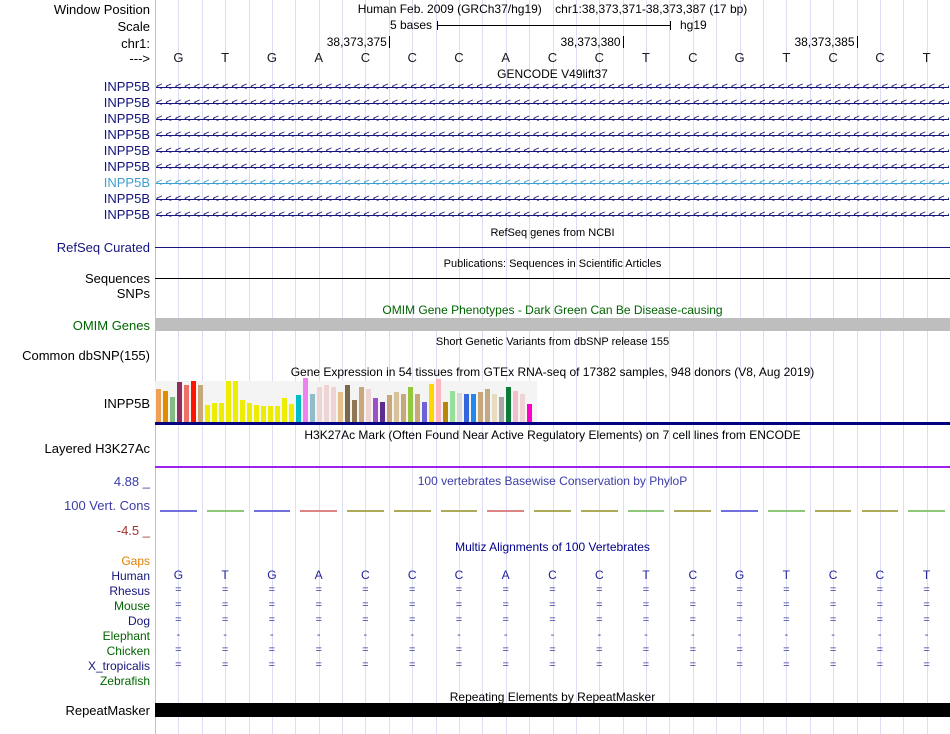  Describe the element at coordinates (135, 561) in the screenshot. I see `species-label-gaps: Gaps` at that location.